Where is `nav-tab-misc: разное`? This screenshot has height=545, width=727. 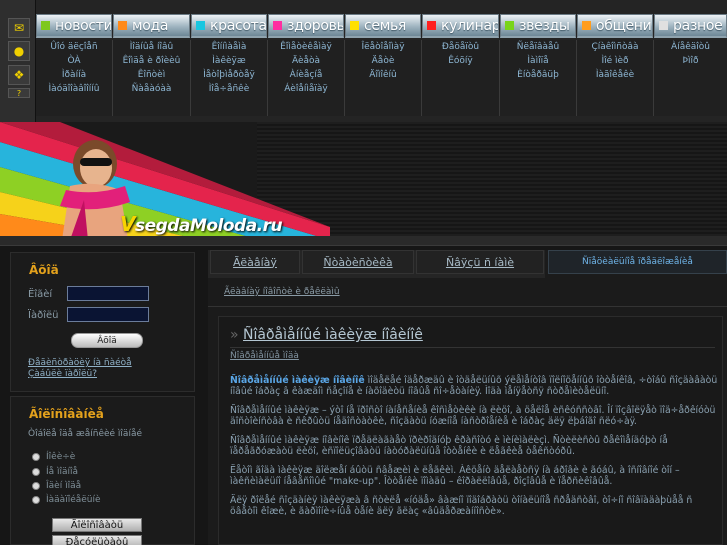 nav-tab-misc: разное is located at coordinates (690, 26).